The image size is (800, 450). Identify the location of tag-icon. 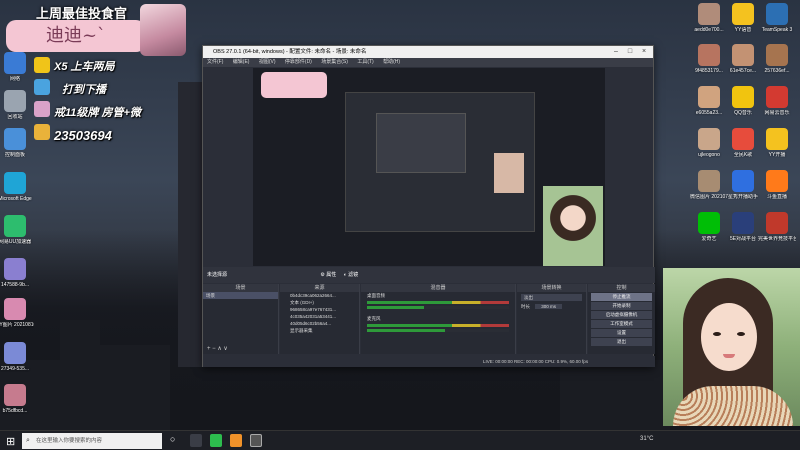
(42, 109).